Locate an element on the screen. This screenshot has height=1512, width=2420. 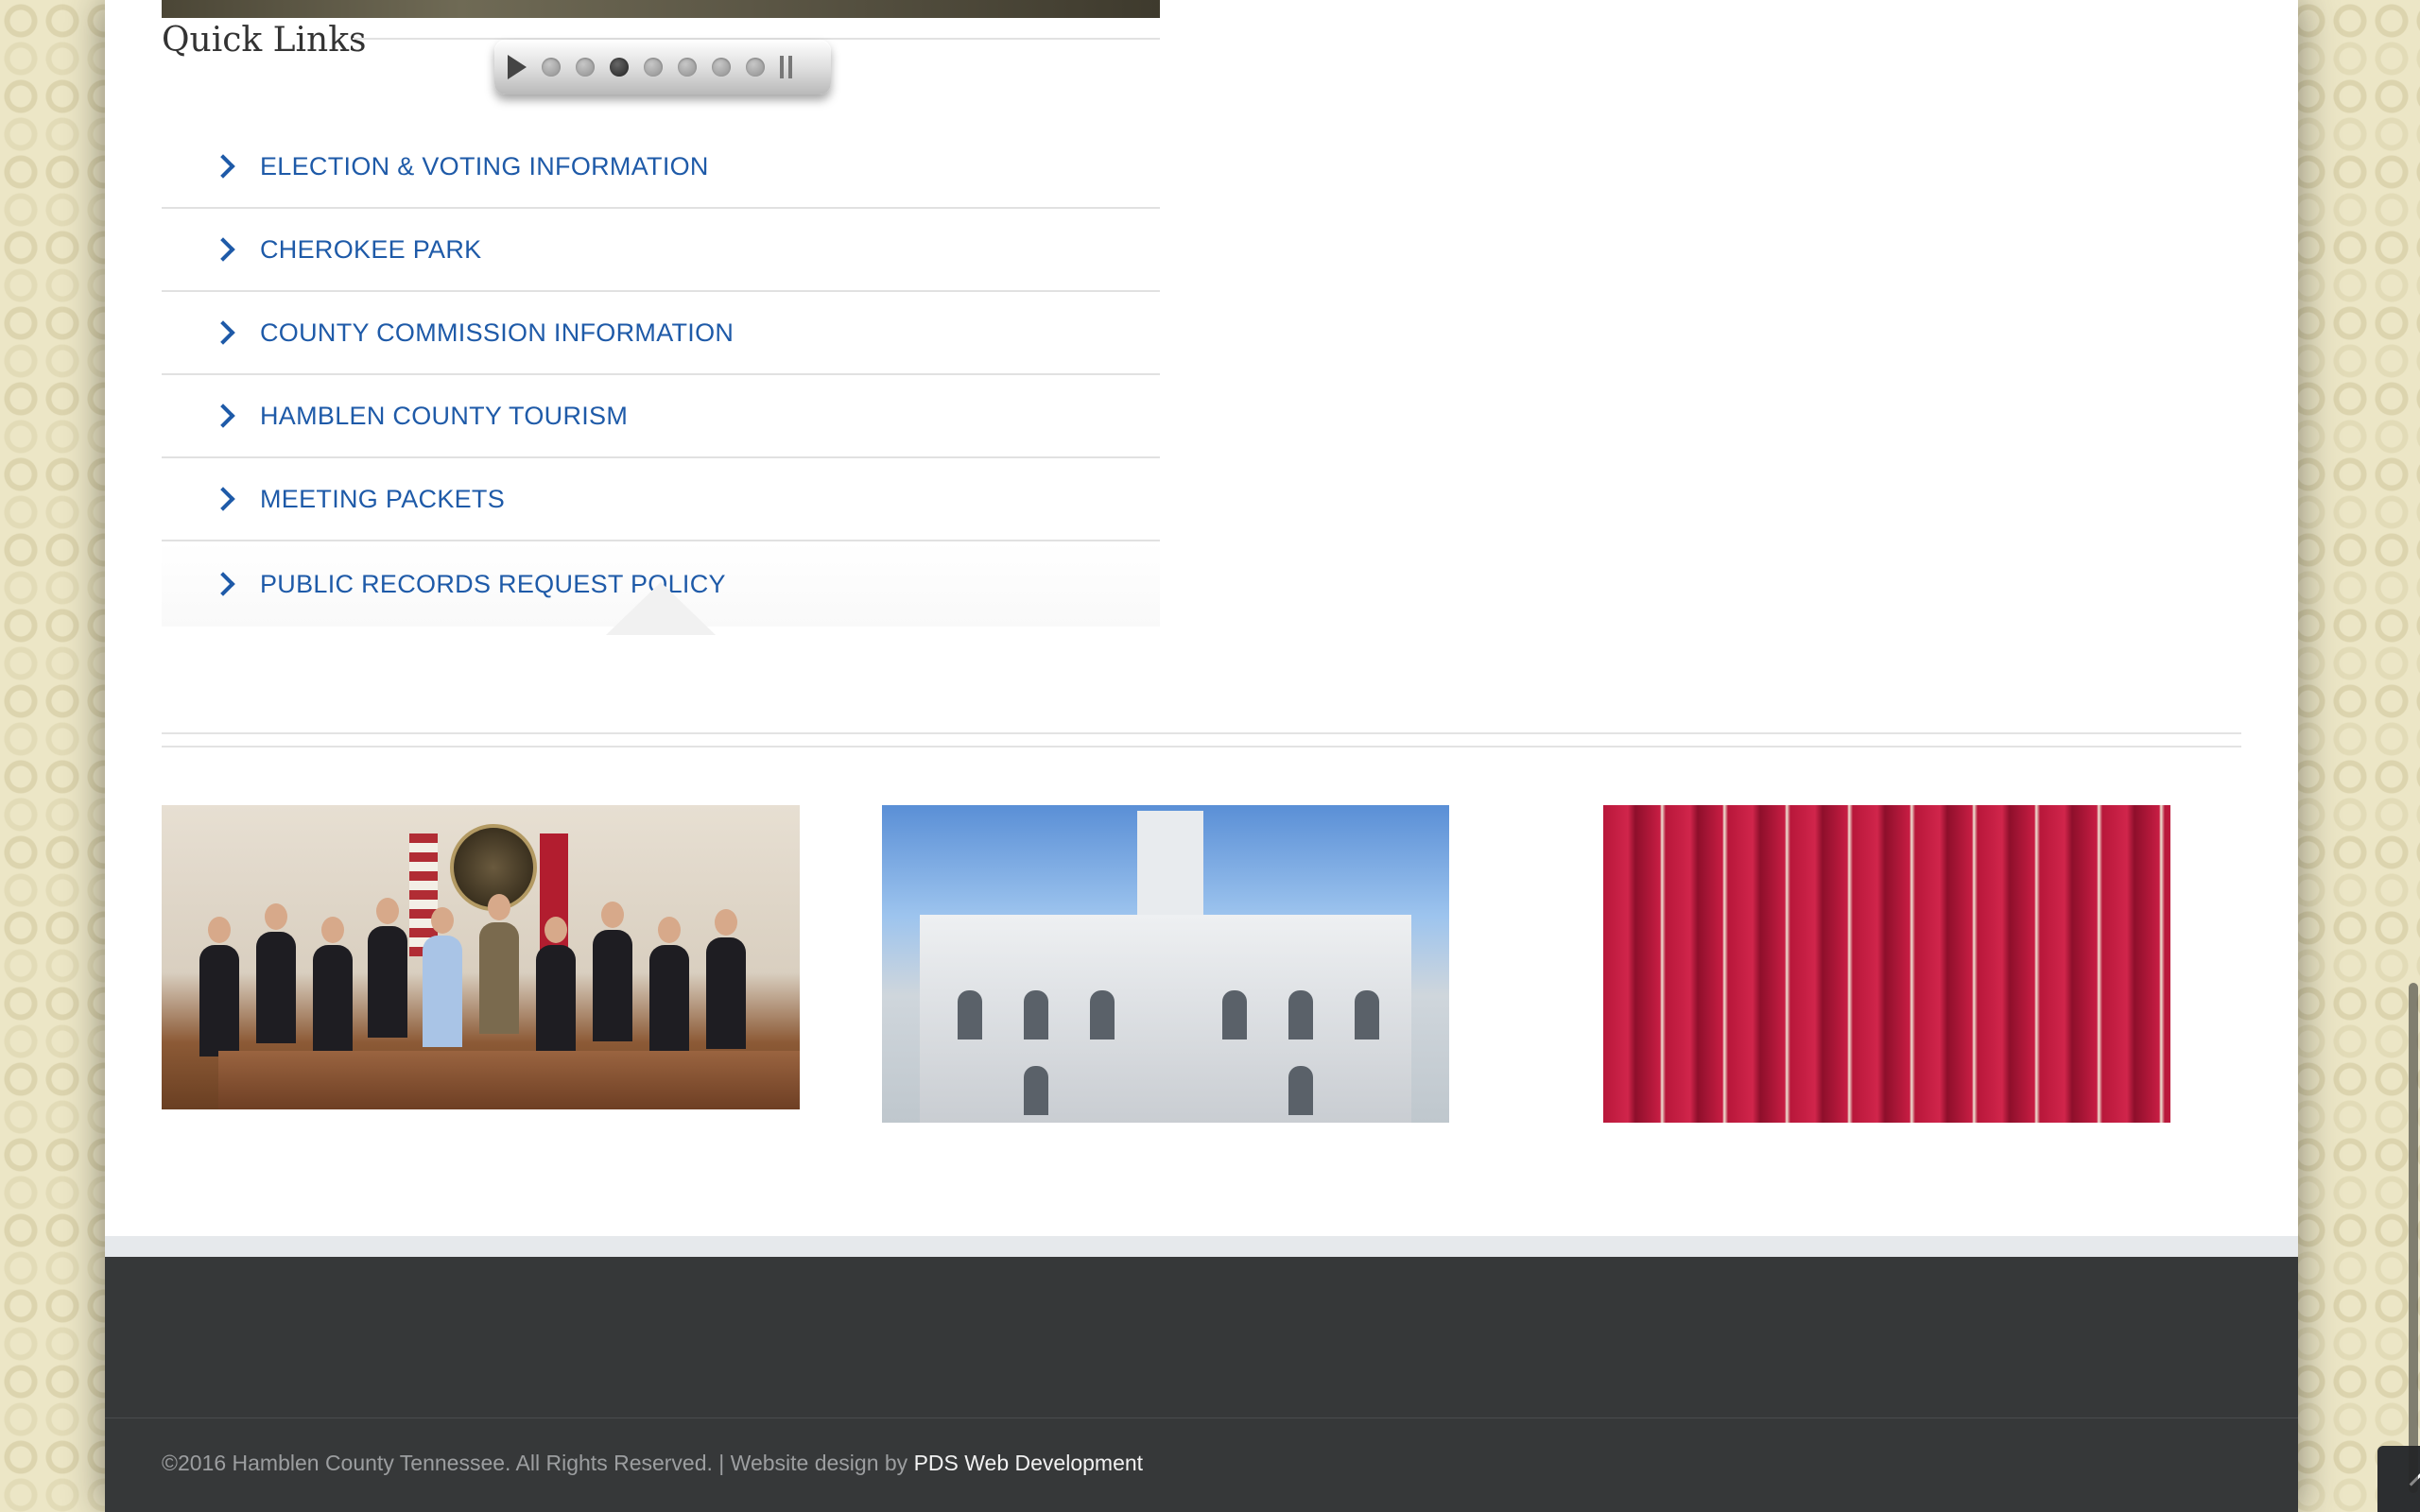
commission-group-photo is located at coordinates (481, 957).